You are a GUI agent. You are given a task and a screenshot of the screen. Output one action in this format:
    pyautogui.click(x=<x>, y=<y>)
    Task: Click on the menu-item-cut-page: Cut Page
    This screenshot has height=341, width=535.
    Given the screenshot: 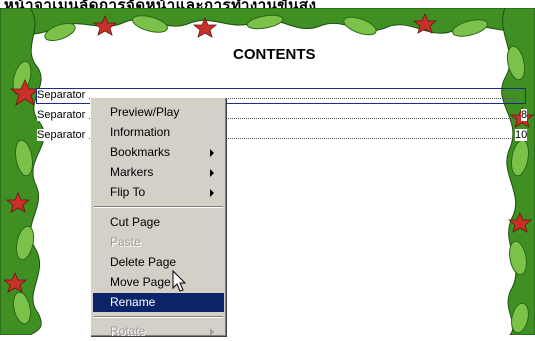 What is the action you would take?
    pyautogui.click(x=158, y=222)
    